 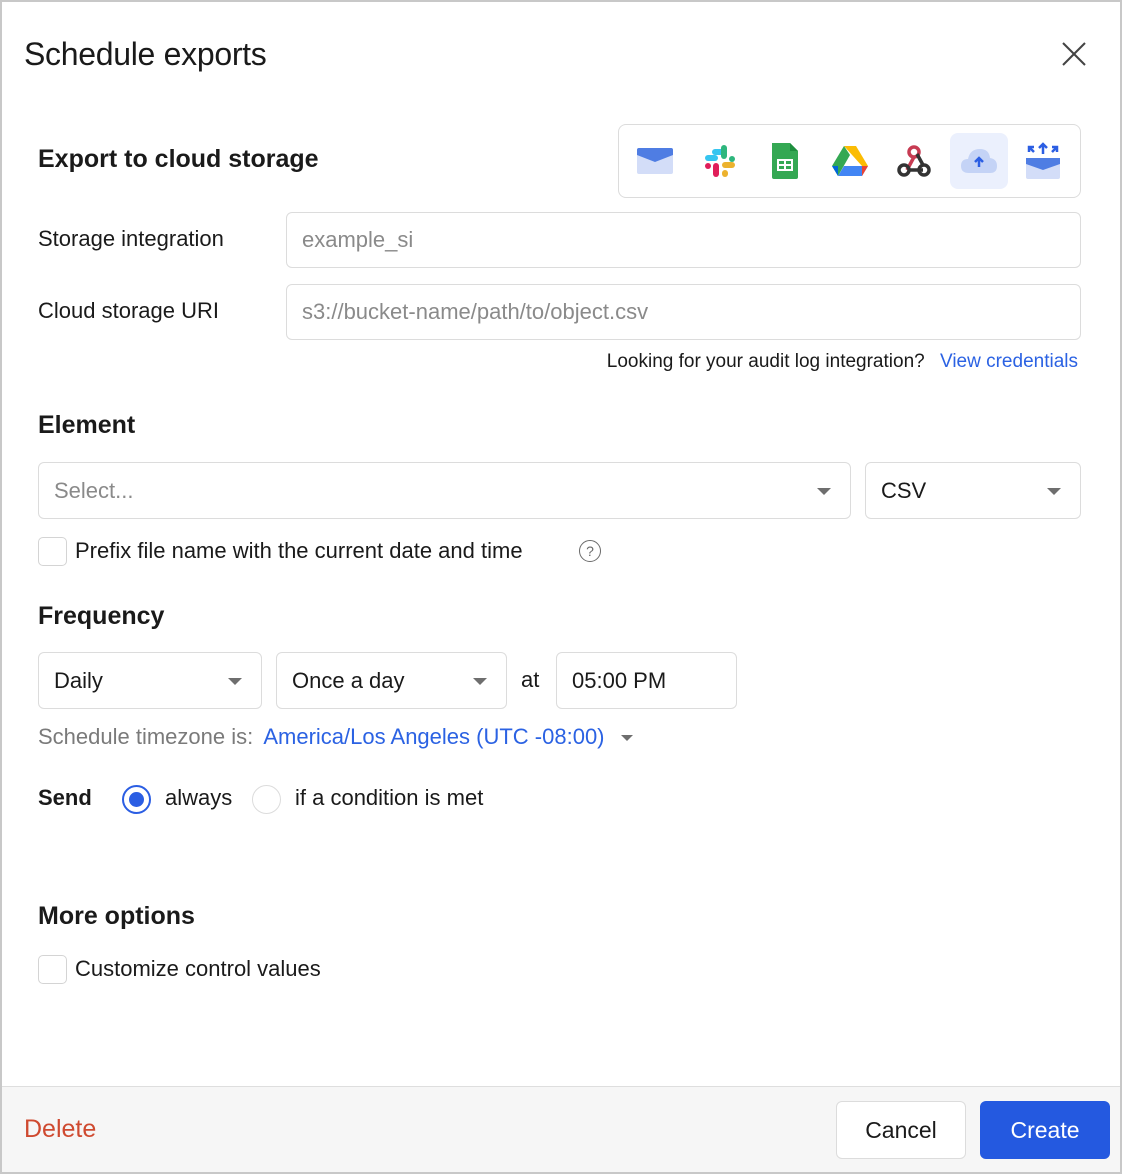 What do you see at coordinates (646, 680) in the screenshot?
I see `time-input: 05:00 PM` at bounding box center [646, 680].